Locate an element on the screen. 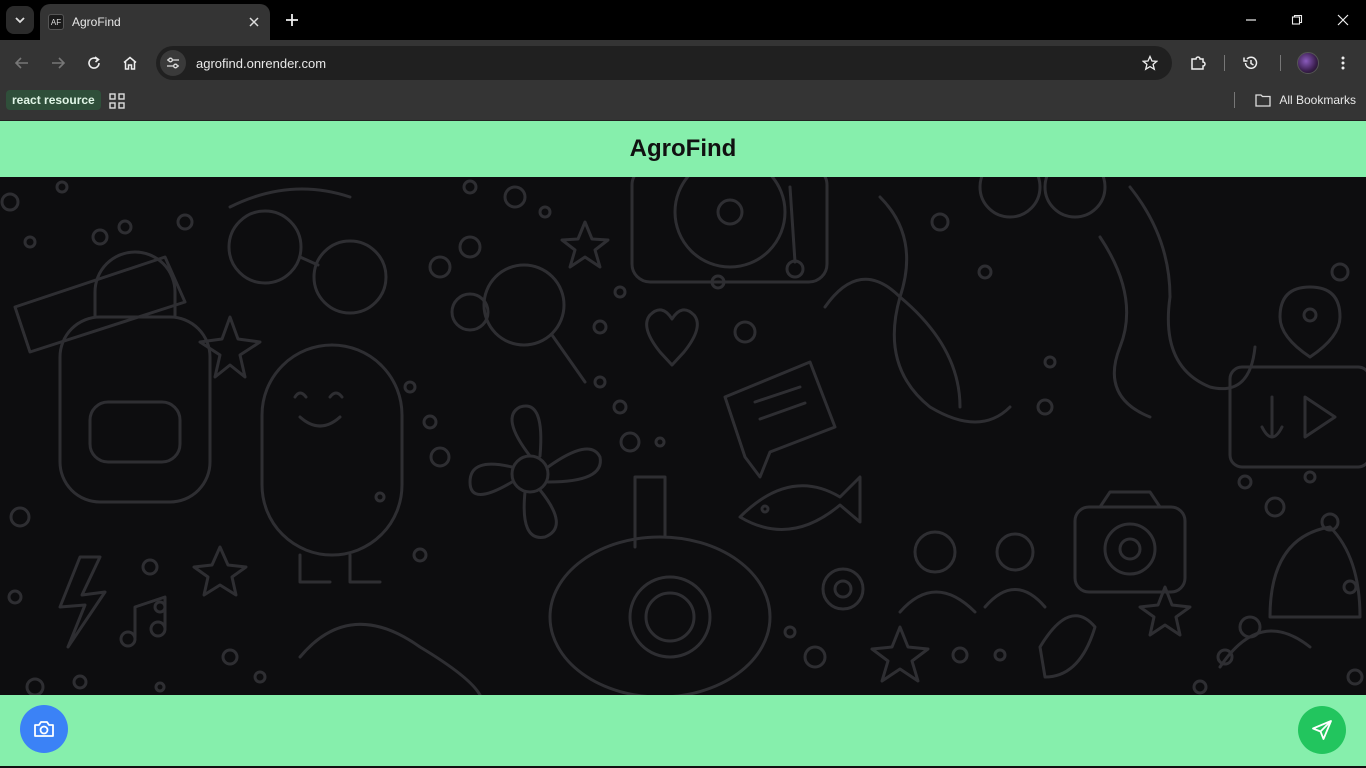  minimize-icon is located at coordinates (1251, 20).